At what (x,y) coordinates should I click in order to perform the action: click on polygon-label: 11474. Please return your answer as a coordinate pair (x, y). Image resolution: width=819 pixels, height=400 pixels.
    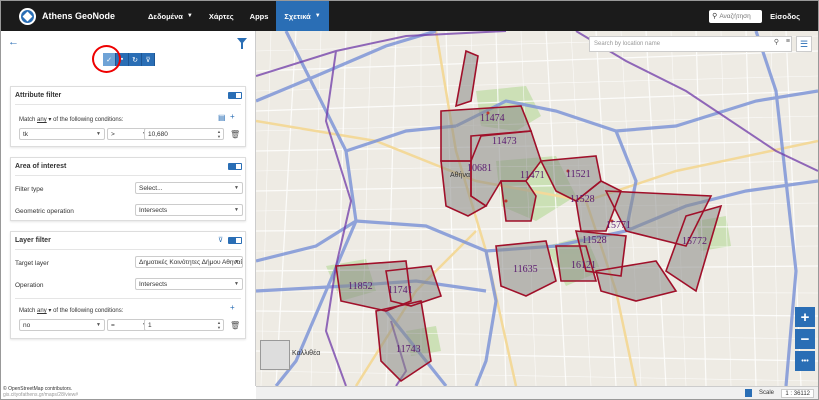
    Looking at the image, I should click on (492, 118).